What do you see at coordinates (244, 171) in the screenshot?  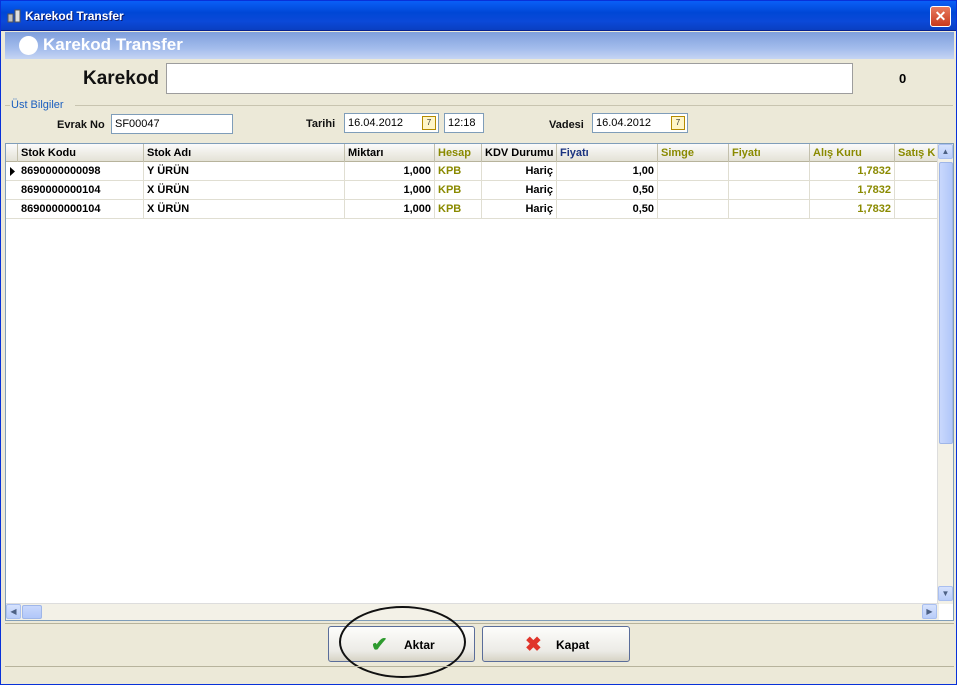 I see `cell-stok-adi: Y ÜRÜN` at bounding box center [244, 171].